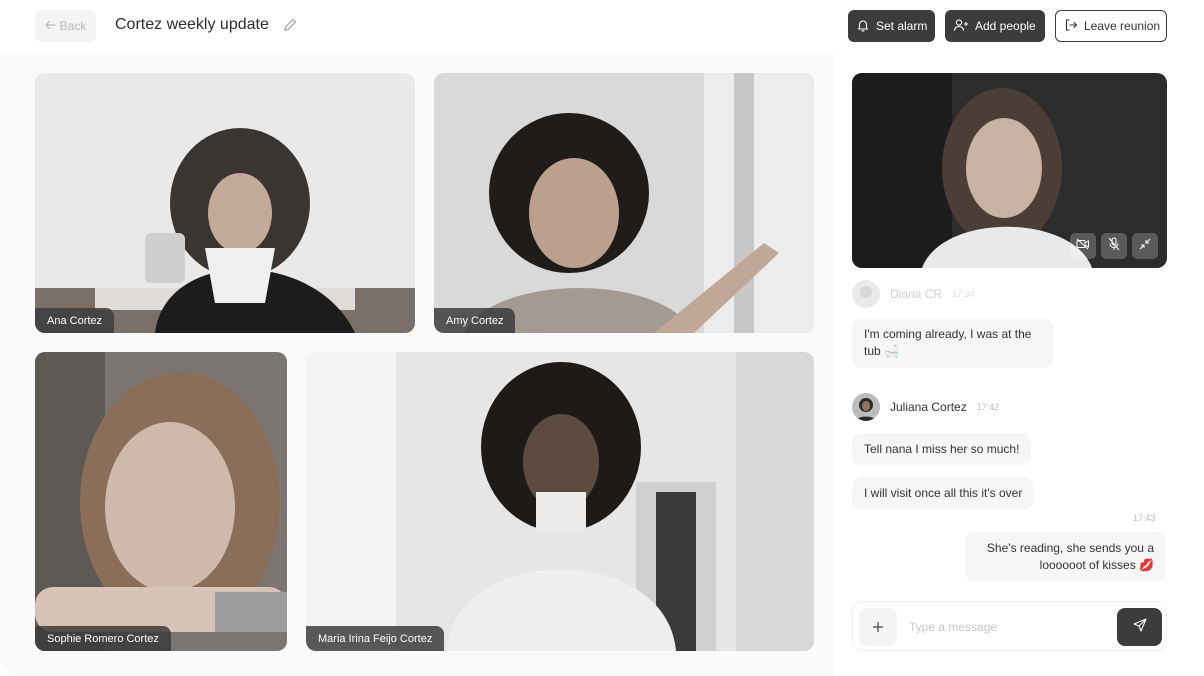  Describe the element at coordinates (961, 26) in the screenshot. I see `user-plus-icon` at that location.